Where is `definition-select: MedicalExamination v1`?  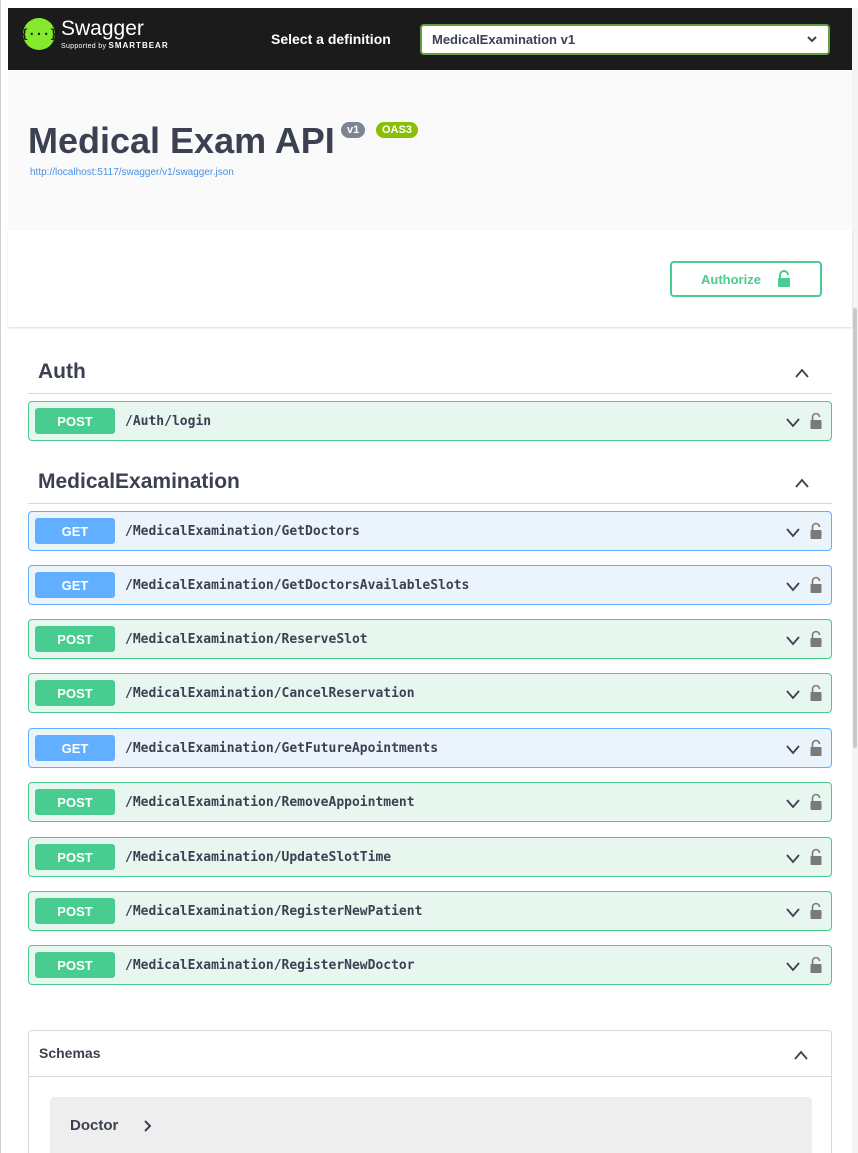 definition-select: MedicalExamination v1 is located at coordinates (625, 39).